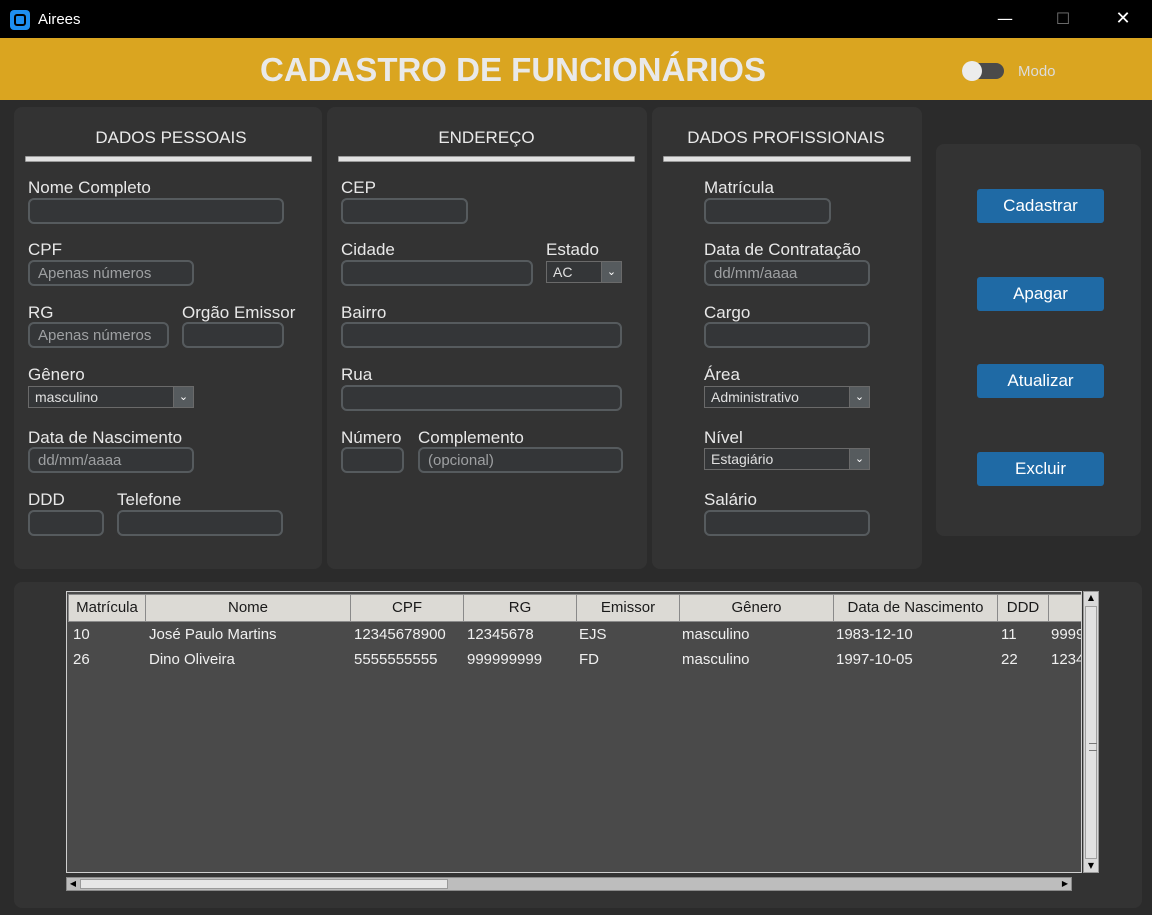 Image resolution: width=1152 pixels, height=915 pixels. Describe the element at coordinates (364, 312) in the screenshot. I see `district-label: Bairro` at that location.